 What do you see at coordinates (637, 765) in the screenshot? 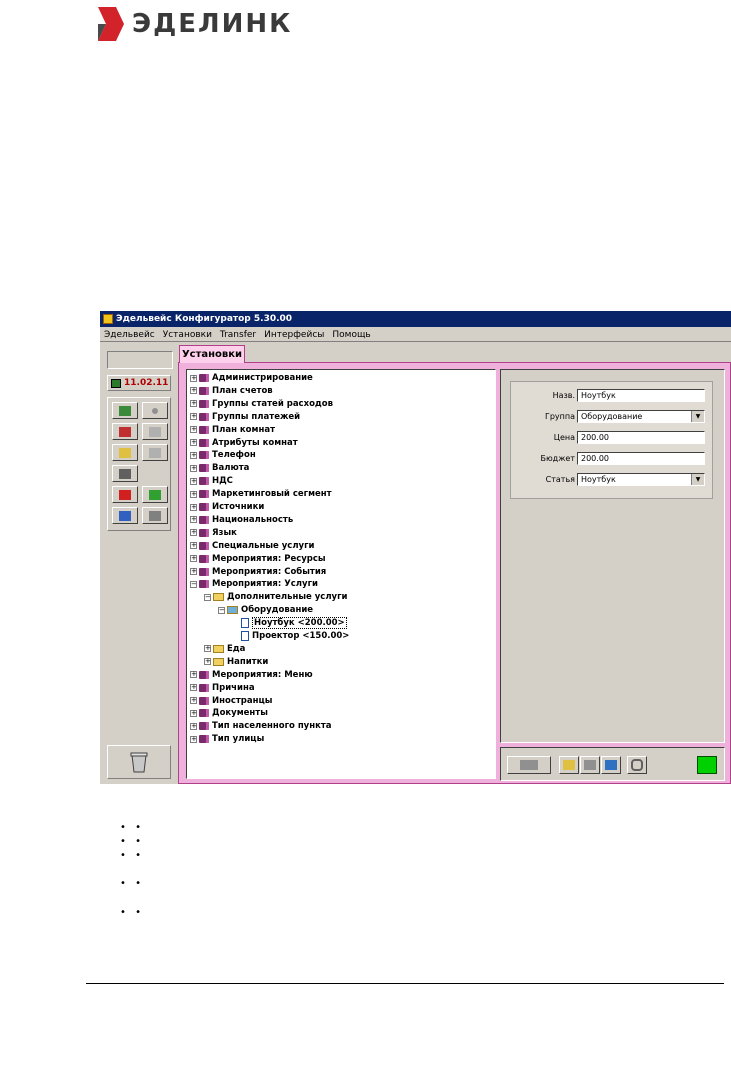
I see `undo-button` at bounding box center [637, 765].